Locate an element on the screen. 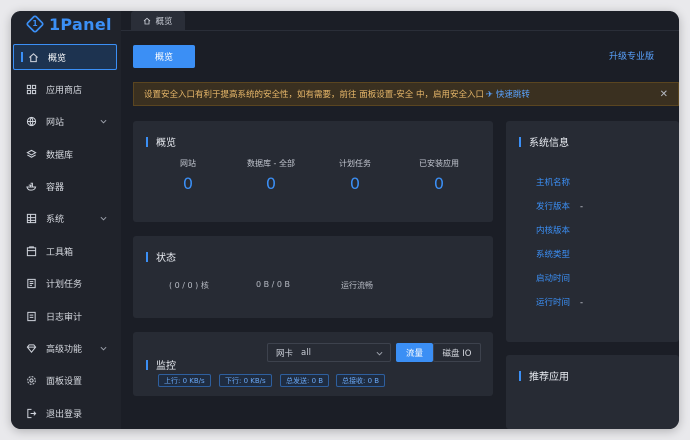 The image size is (690, 440). card-title-text: 状态 is located at coordinates (166, 258).